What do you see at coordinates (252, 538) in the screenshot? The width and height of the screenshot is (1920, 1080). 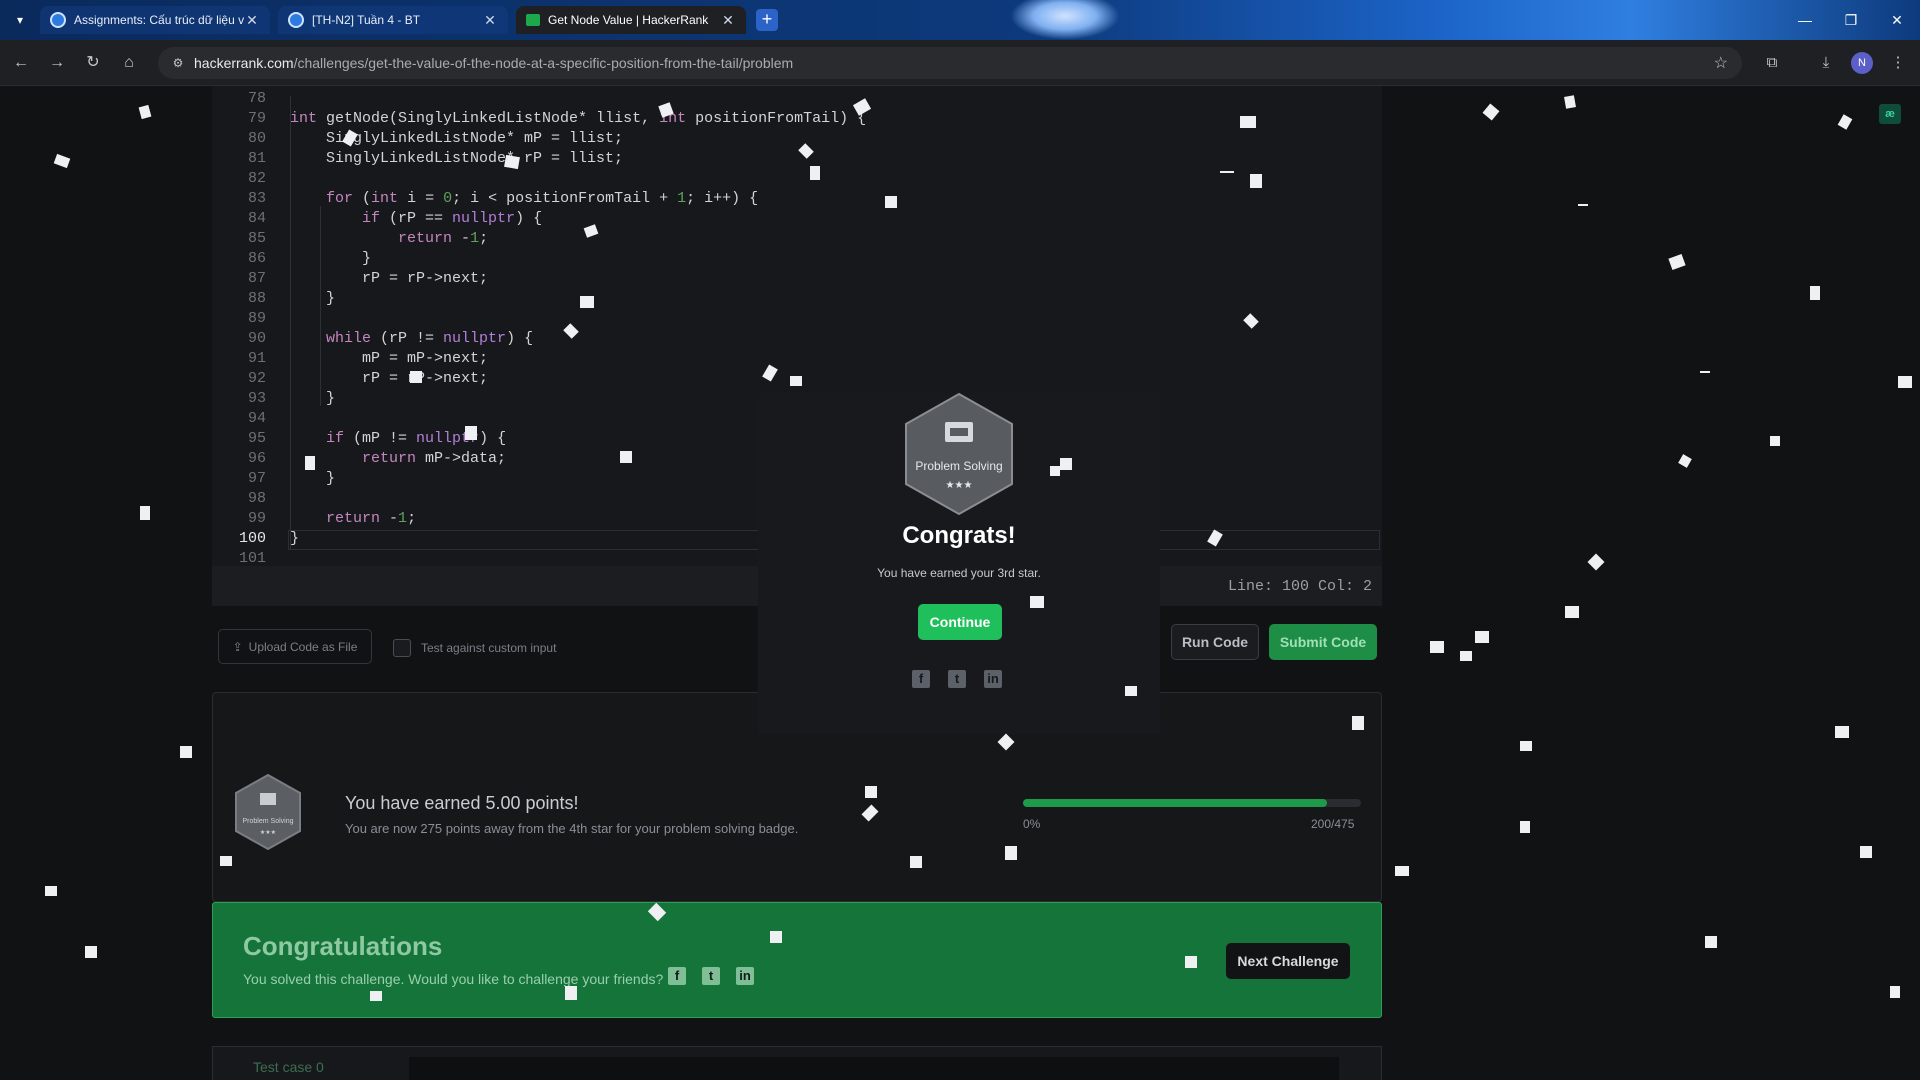 I see `line-number: 100` at bounding box center [252, 538].